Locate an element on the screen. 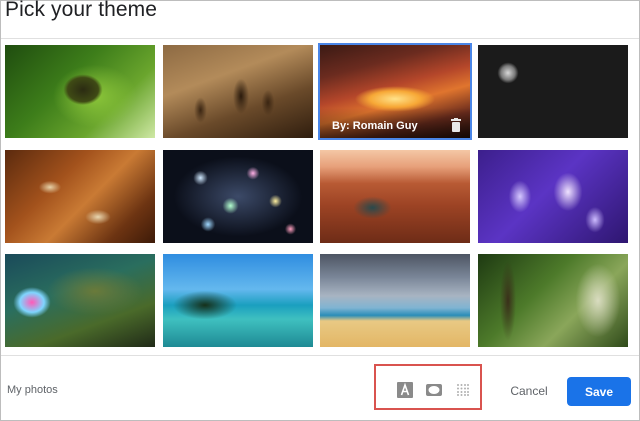 The height and width of the screenshot is (421, 640). theme-tile-jellyfish is located at coordinates (553, 196).